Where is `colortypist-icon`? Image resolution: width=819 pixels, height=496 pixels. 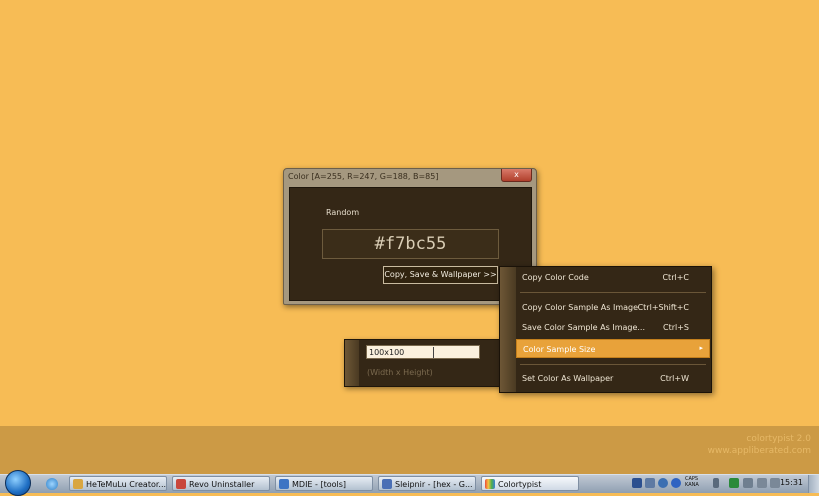
colortypist-icon is located at coordinates (490, 484).